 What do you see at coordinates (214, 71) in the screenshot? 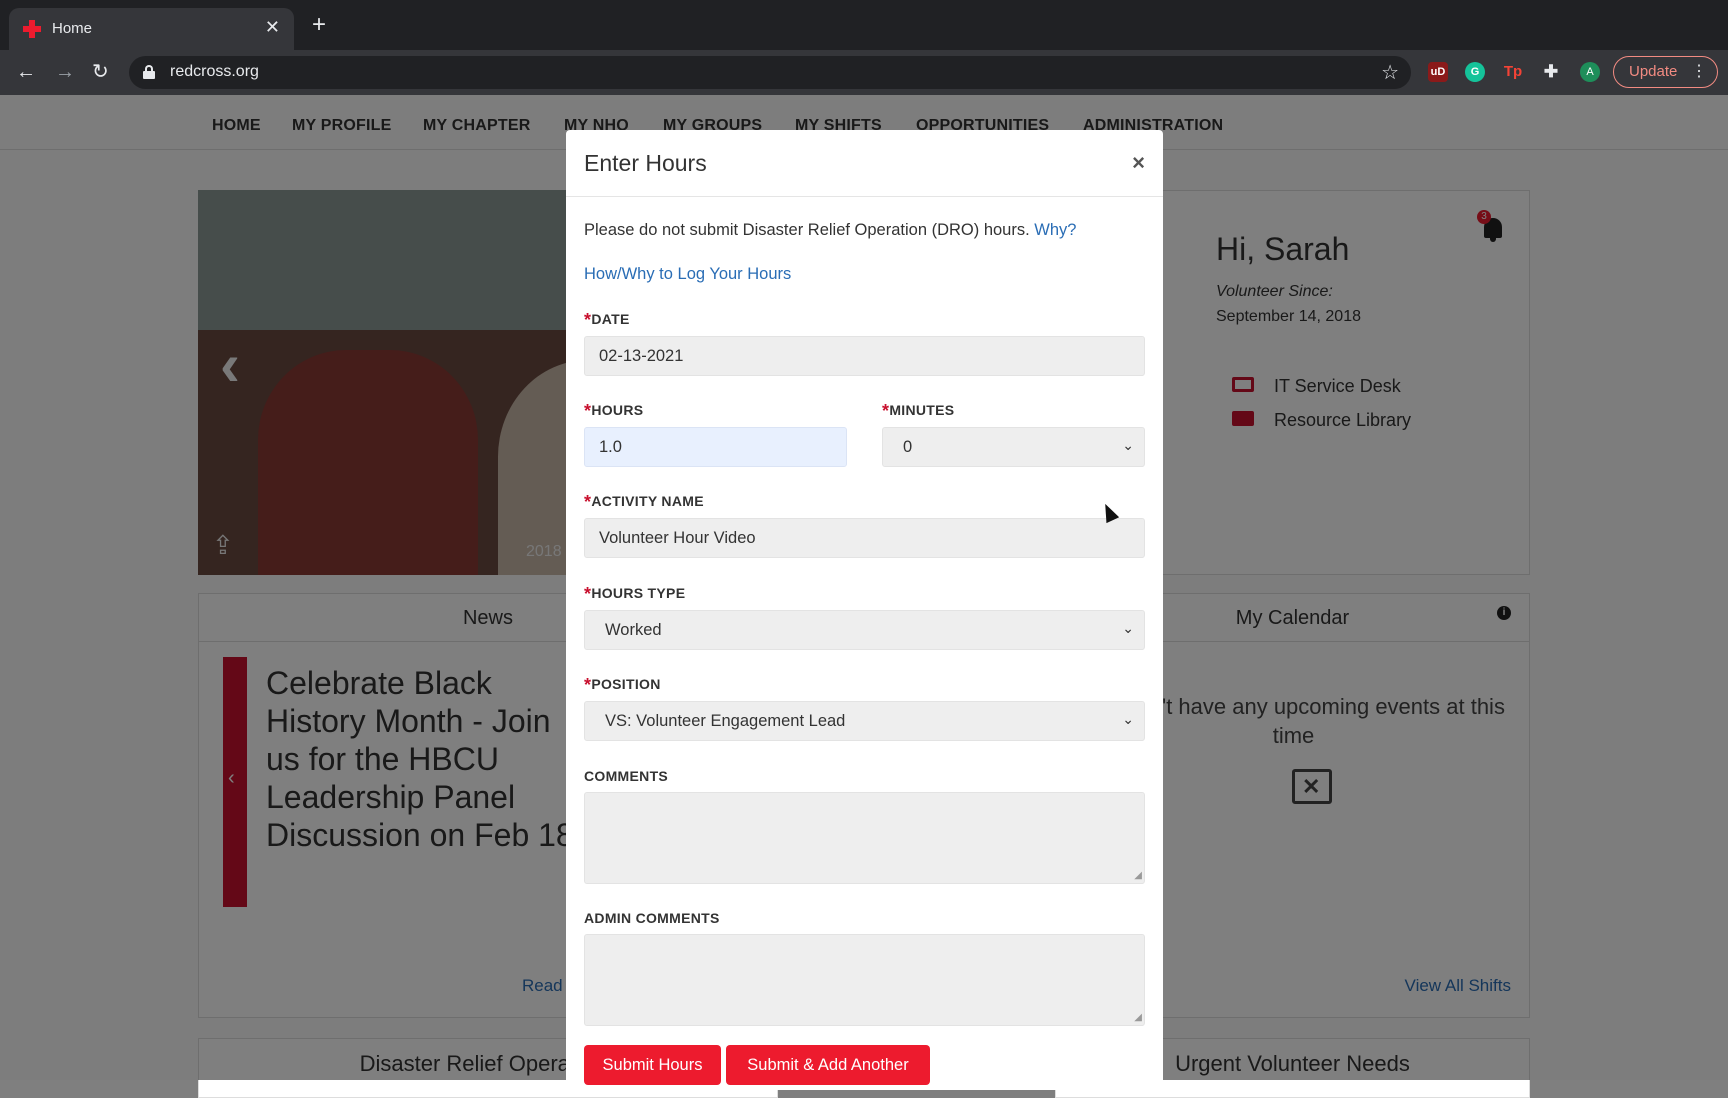
I see `url-text: redcross.org` at bounding box center [214, 71].